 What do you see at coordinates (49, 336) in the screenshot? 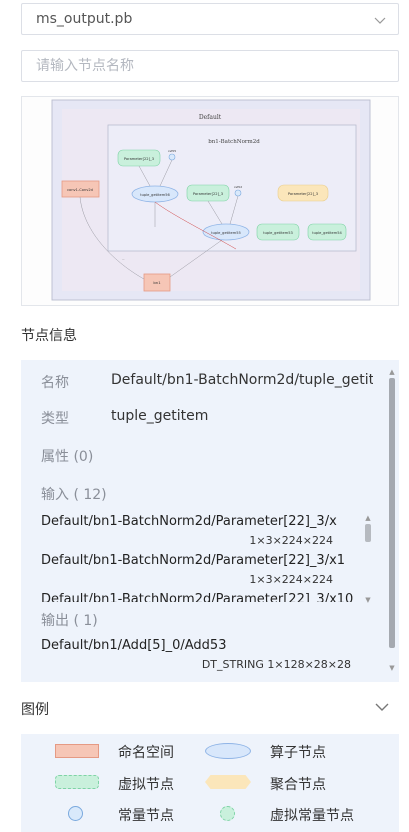
I see `node-info-title: 节点信息` at bounding box center [49, 336].